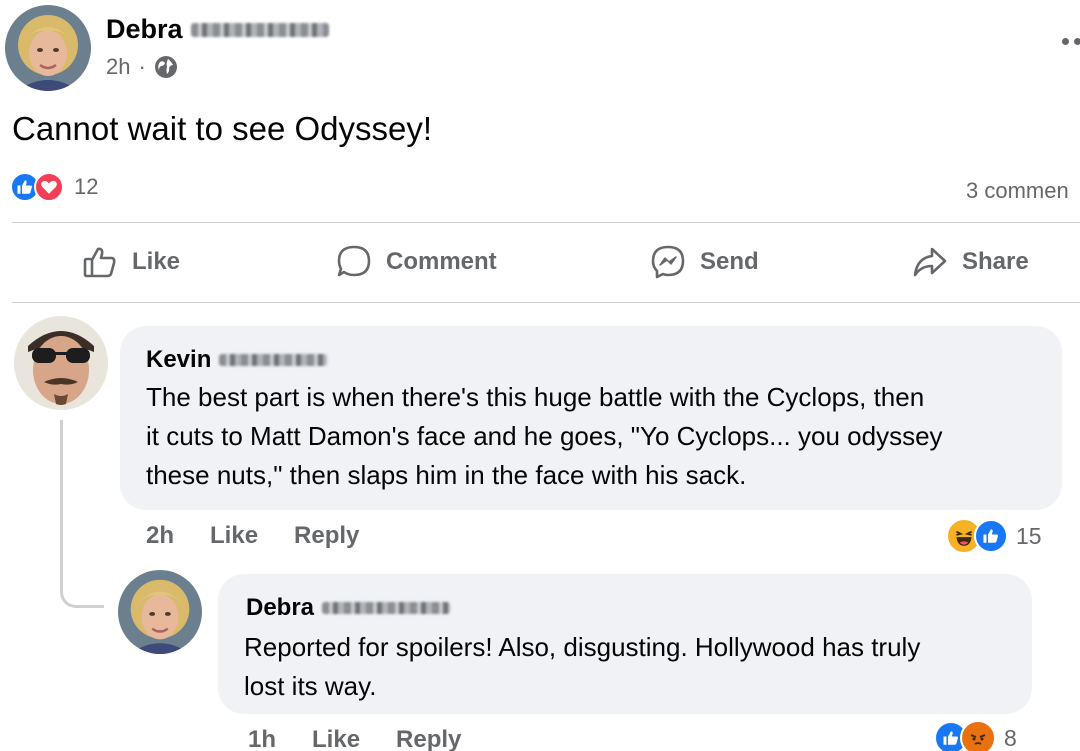  I want to click on author-name: Debra, so click(144, 29).